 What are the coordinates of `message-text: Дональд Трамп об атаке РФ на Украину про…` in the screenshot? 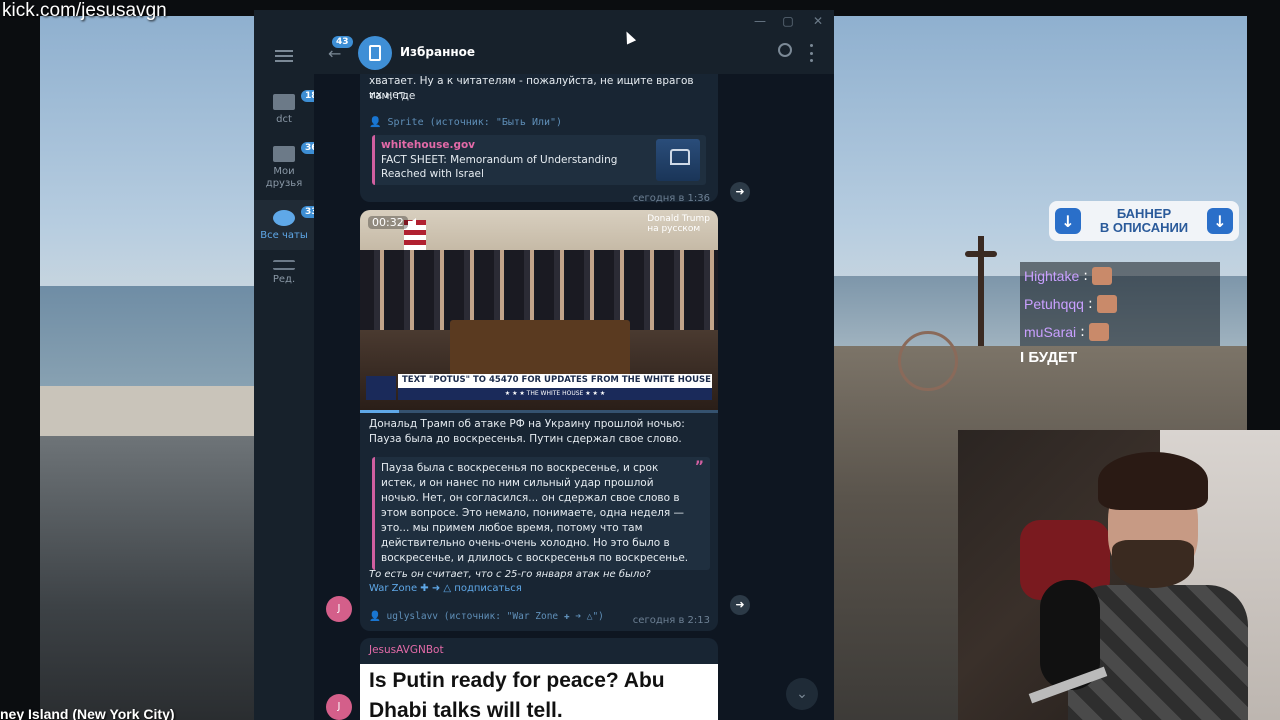 It's located at (527, 431).